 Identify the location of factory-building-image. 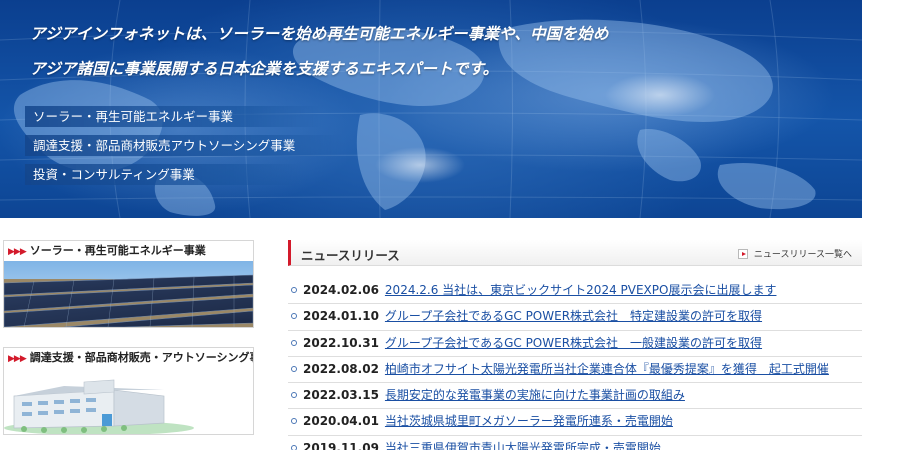
(128, 401).